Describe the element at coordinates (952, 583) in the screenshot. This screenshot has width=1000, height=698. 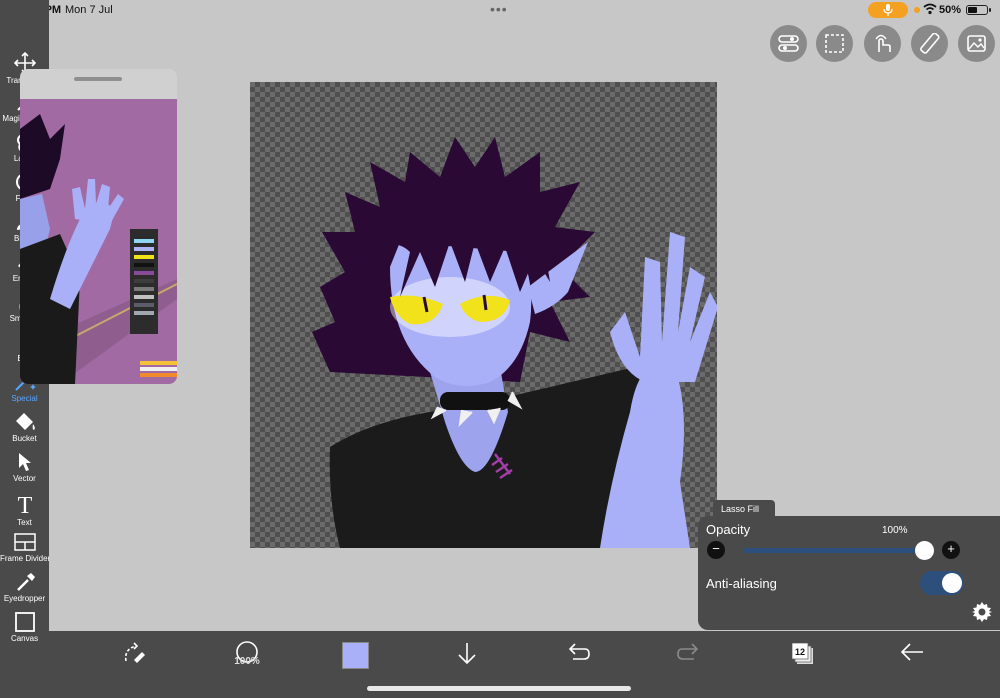
I see `toggle-knob` at that location.